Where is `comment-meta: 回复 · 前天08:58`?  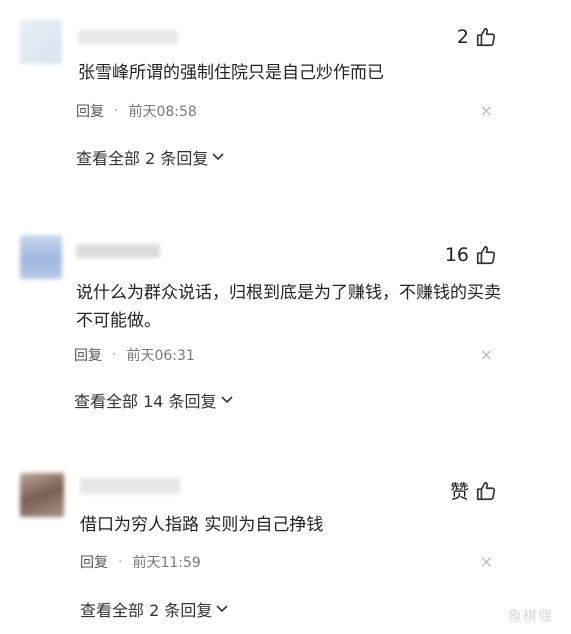 comment-meta: 回复 · 前天08:58 is located at coordinates (136, 111).